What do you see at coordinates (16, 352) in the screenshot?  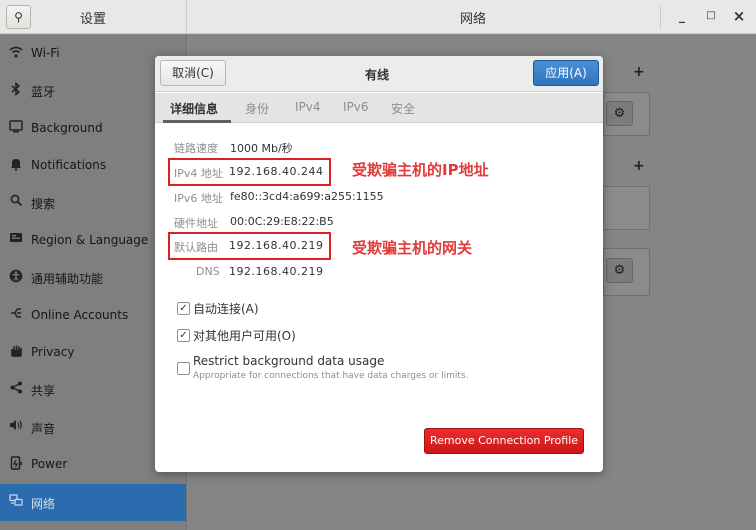 I see `hand-icon` at bounding box center [16, 352].